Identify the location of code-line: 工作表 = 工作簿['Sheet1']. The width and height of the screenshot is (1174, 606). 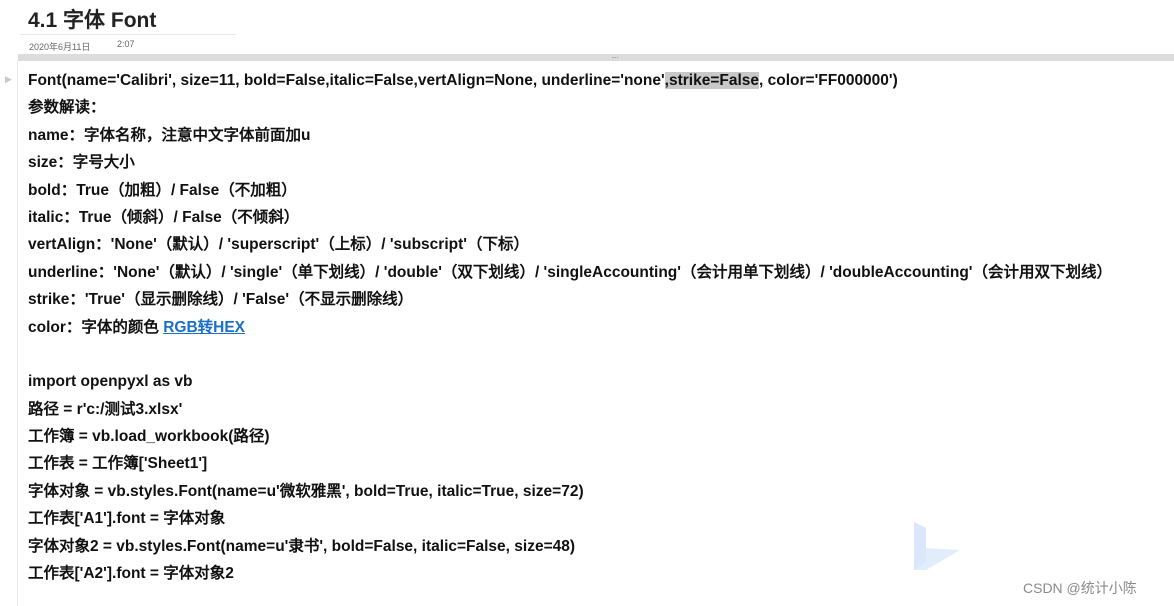
(118, 464).